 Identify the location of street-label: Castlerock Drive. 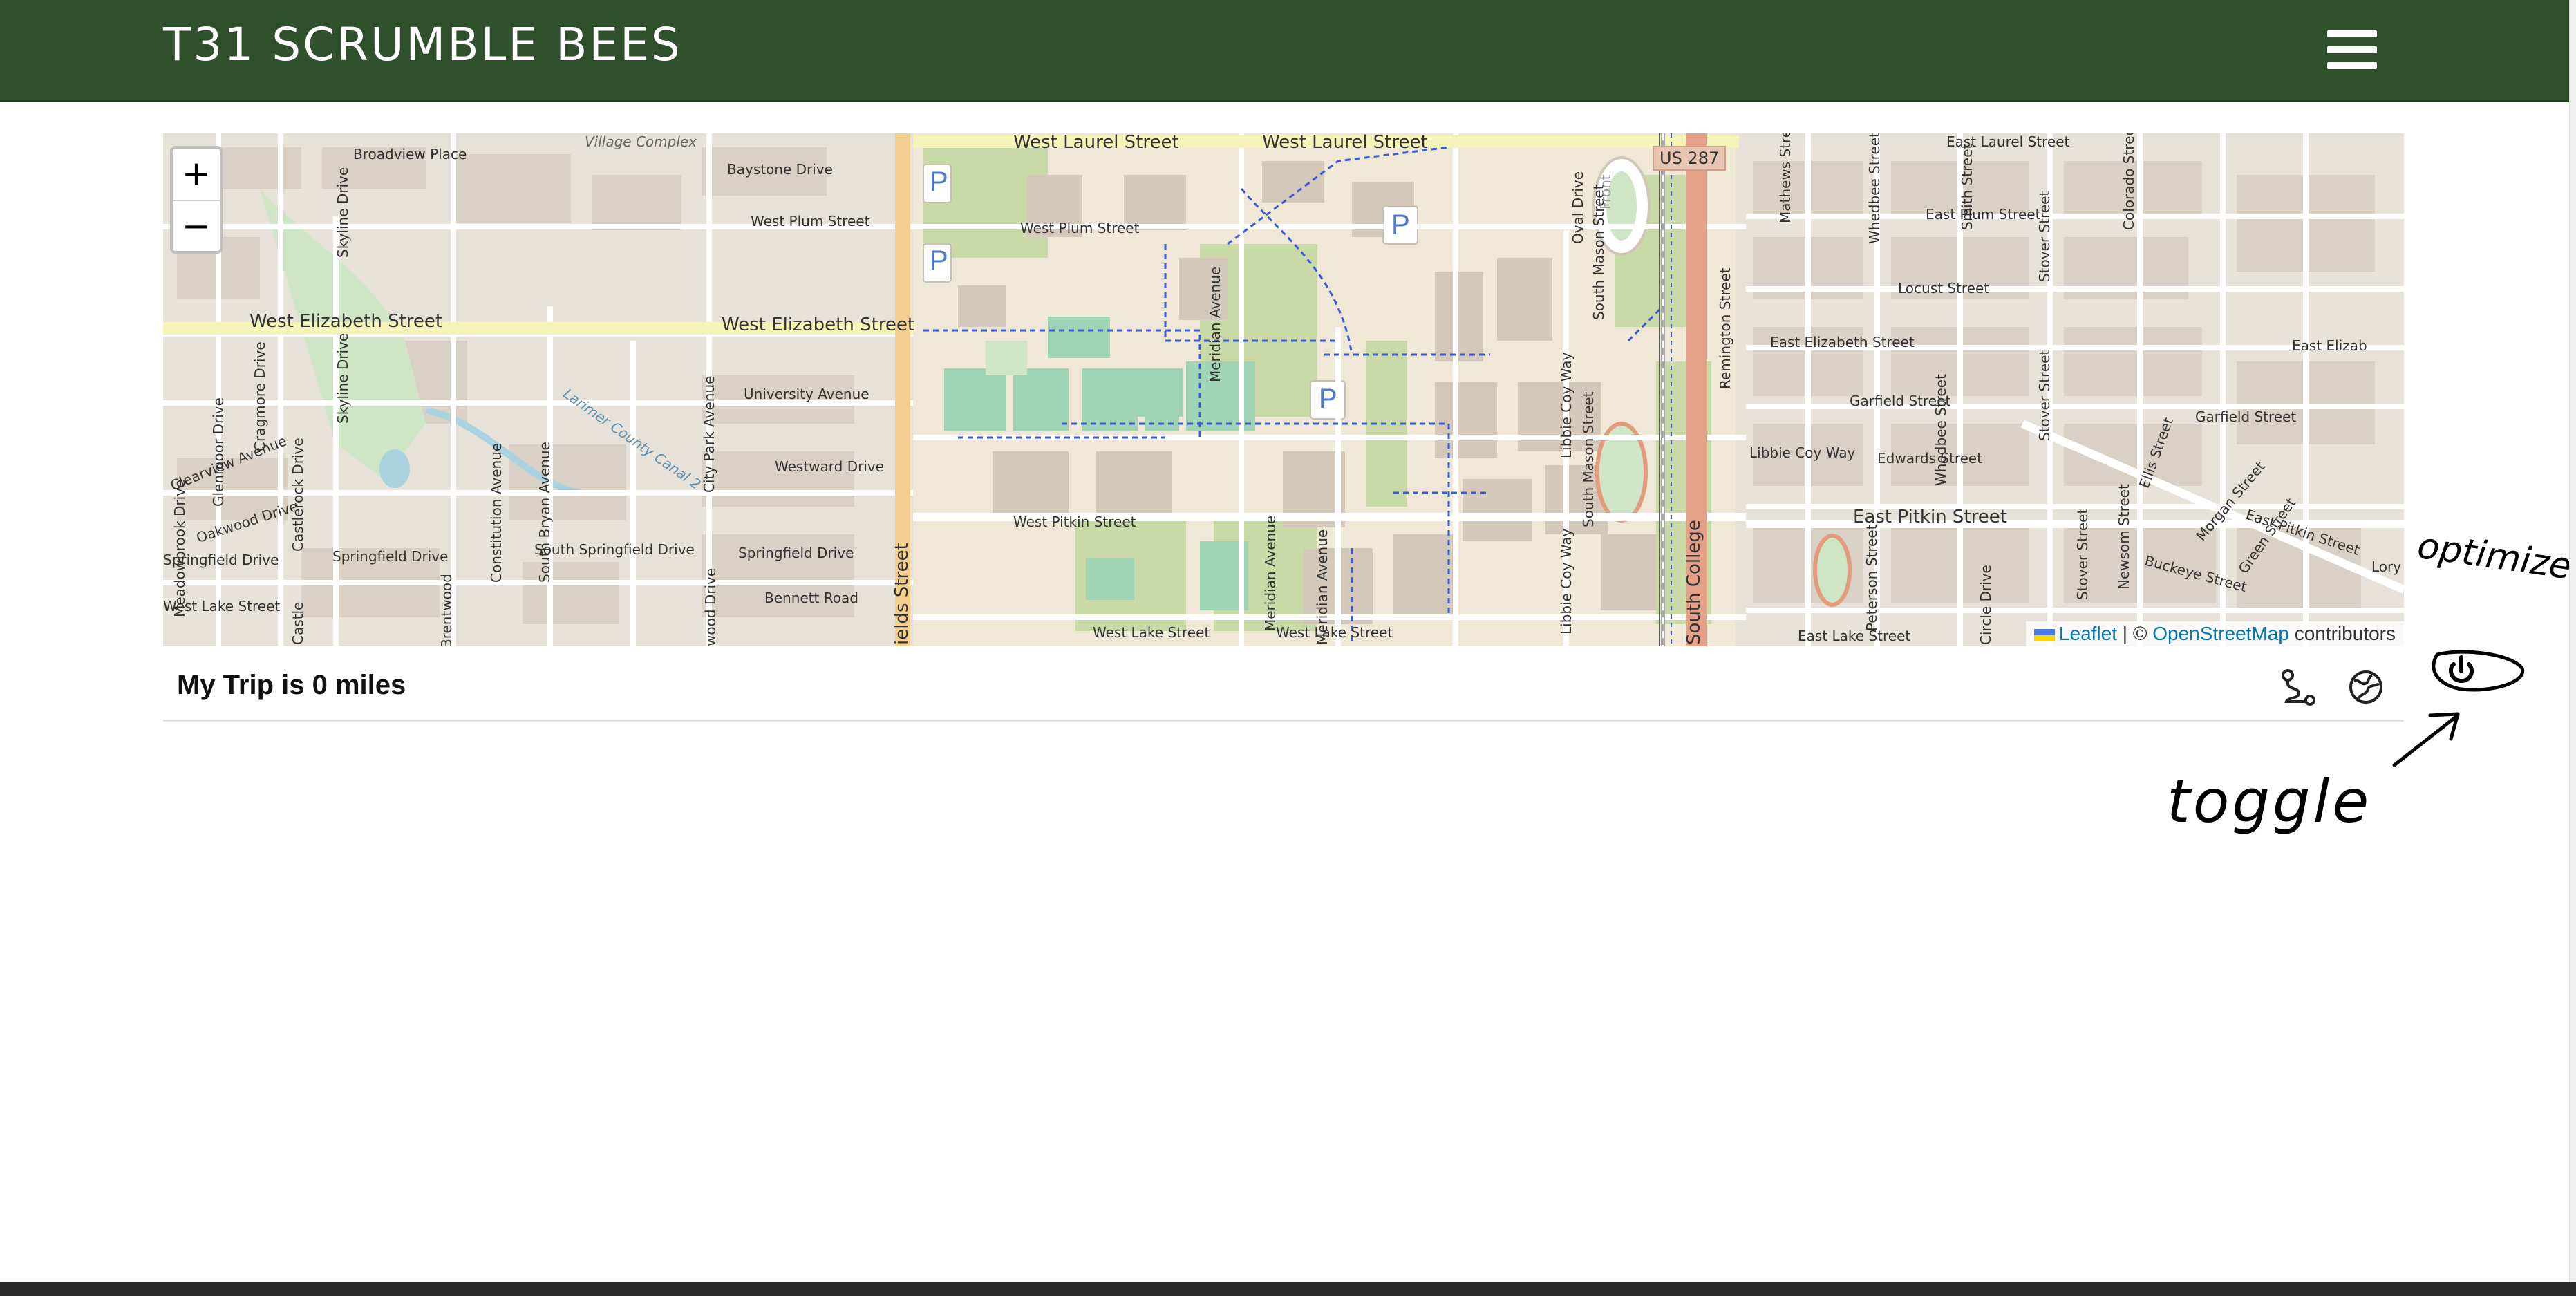
(298, 495).